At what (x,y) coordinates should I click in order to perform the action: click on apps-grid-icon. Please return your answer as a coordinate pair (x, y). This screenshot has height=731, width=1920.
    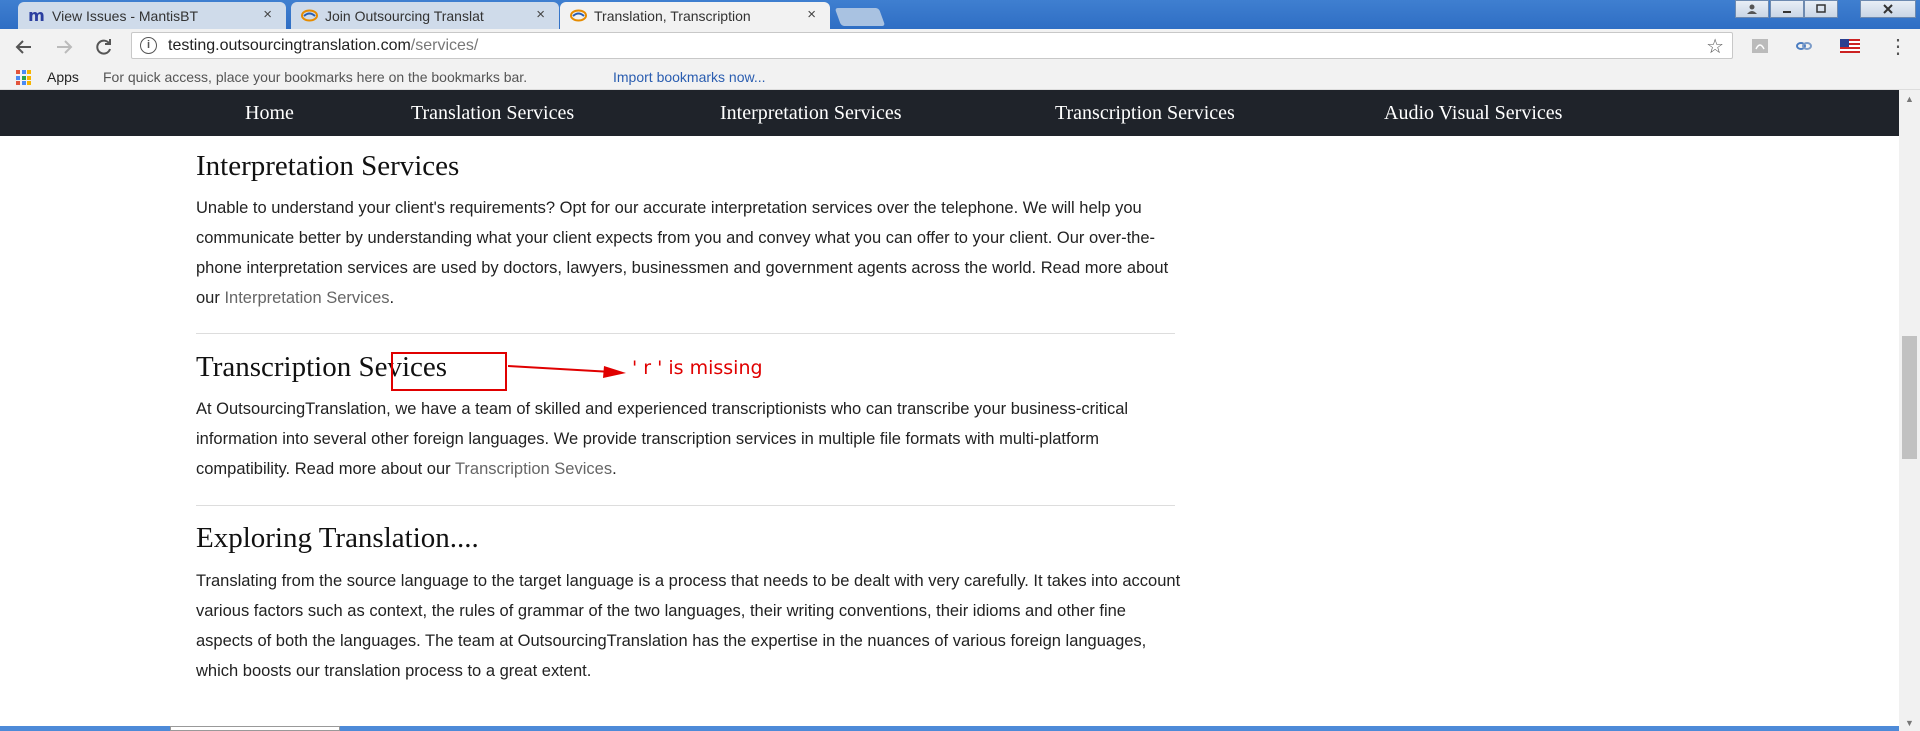
    Looking at the image, I should click on (23, 77).